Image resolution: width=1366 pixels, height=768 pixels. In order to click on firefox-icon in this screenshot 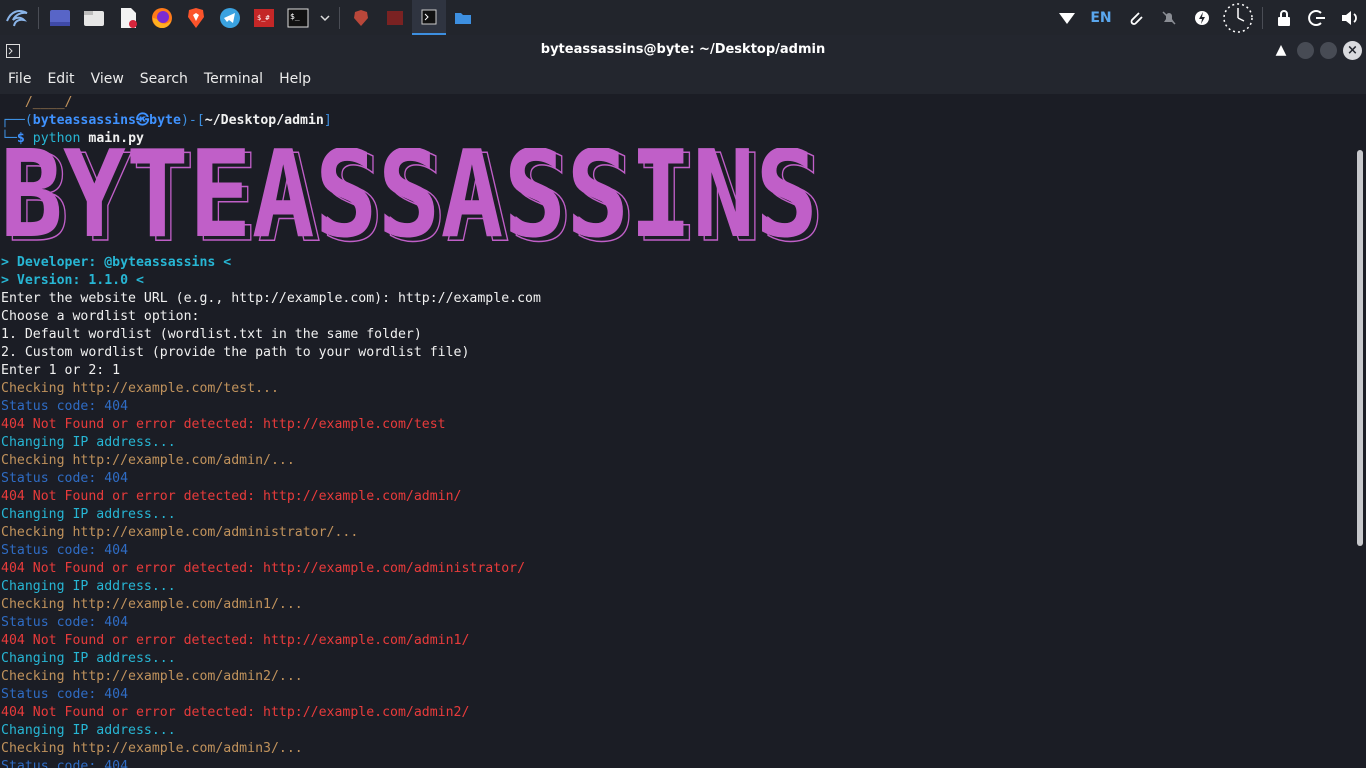, I will do `click(162, 17)`.